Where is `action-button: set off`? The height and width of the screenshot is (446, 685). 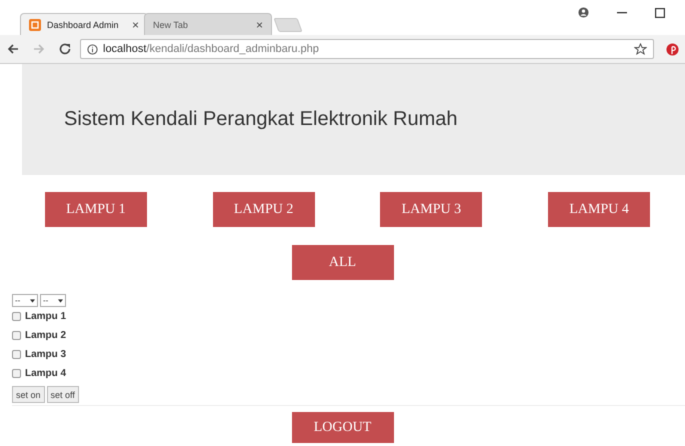 action-button: set off is located at coordinates (62, 394).